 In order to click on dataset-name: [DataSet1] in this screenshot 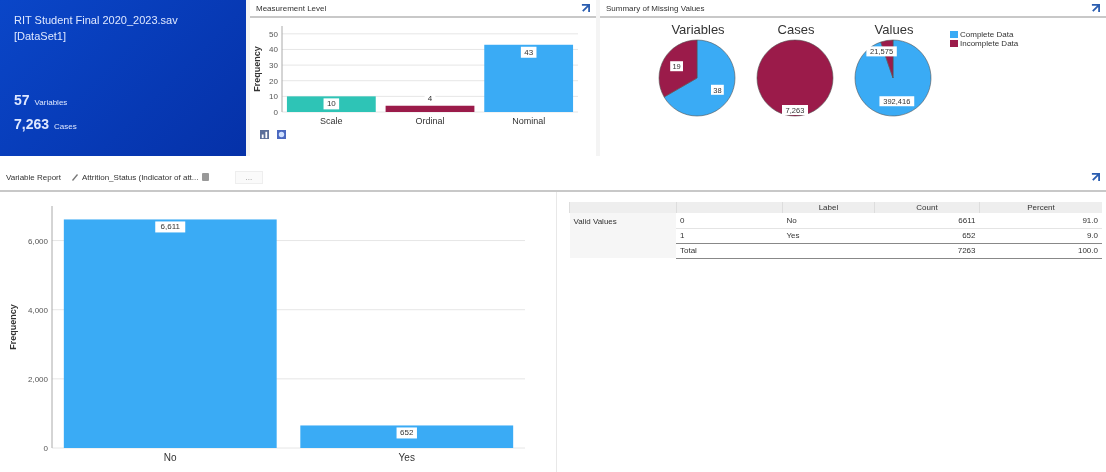, I will do `click(40, 36)`.